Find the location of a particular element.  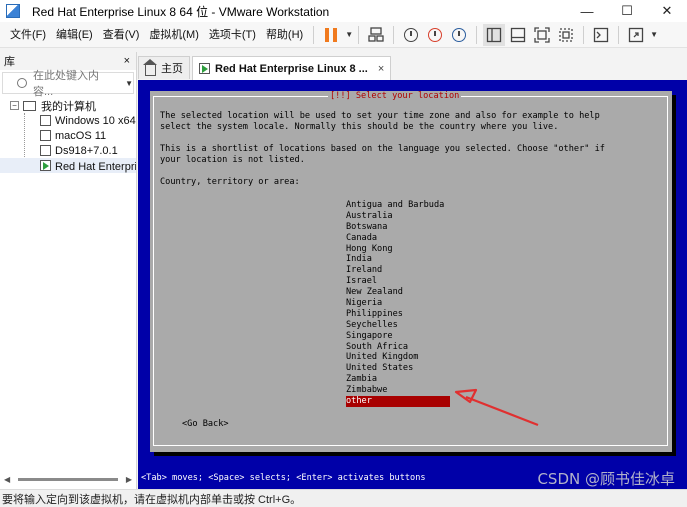

location-item: Australia is located at coordinates (398, 216).